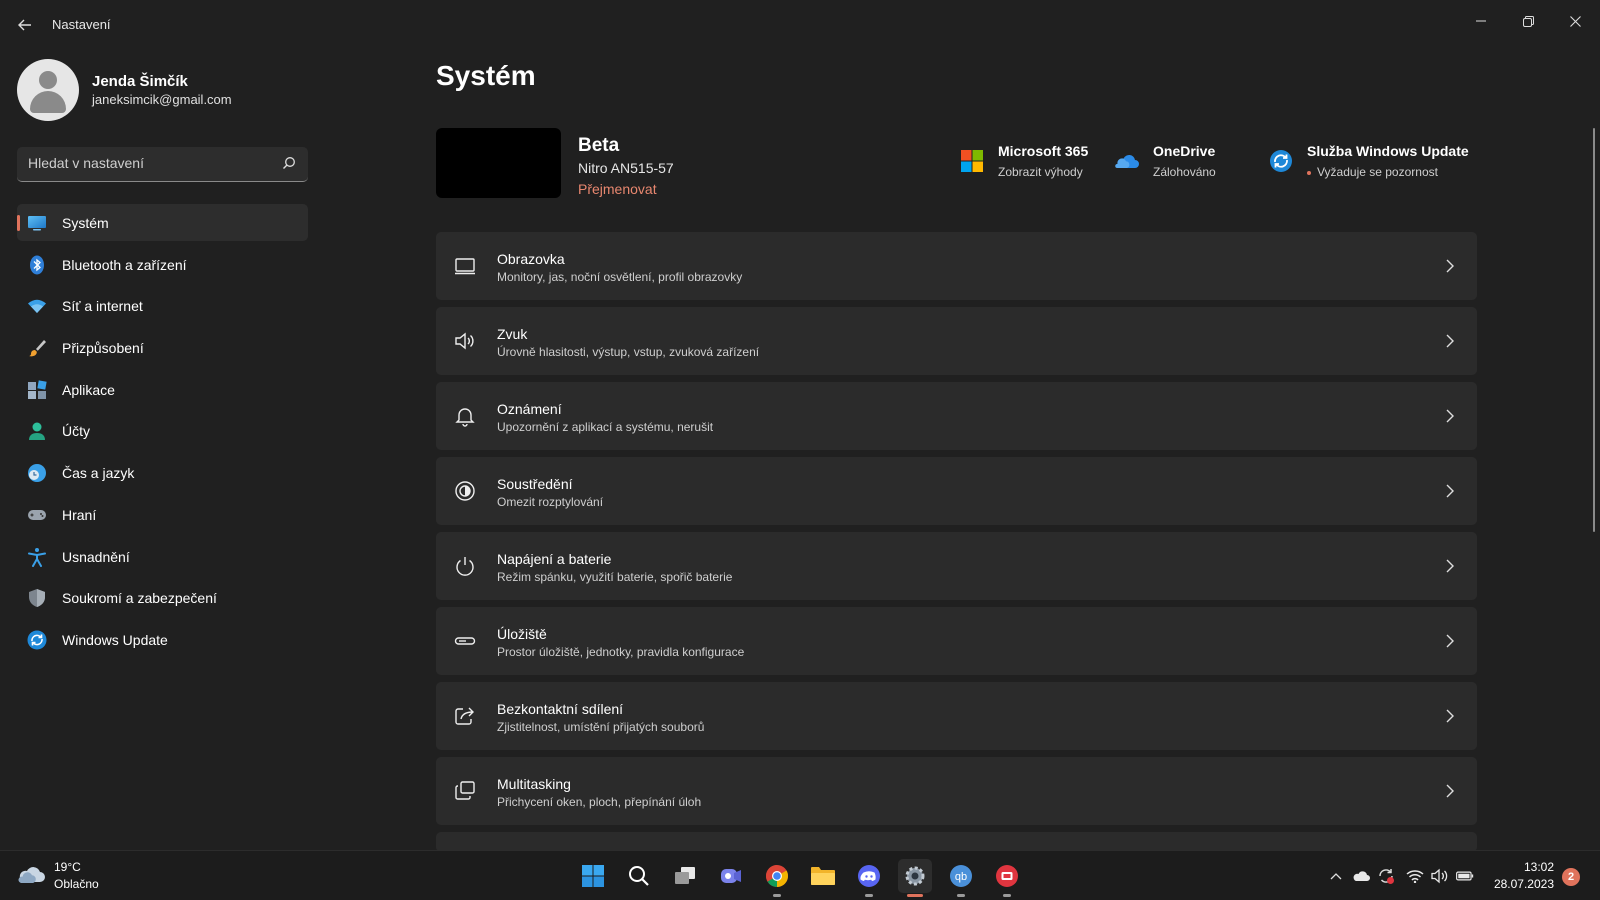  Describe the element at coordinates (148, 163) in the screenshot. I see `search-input` at that location.